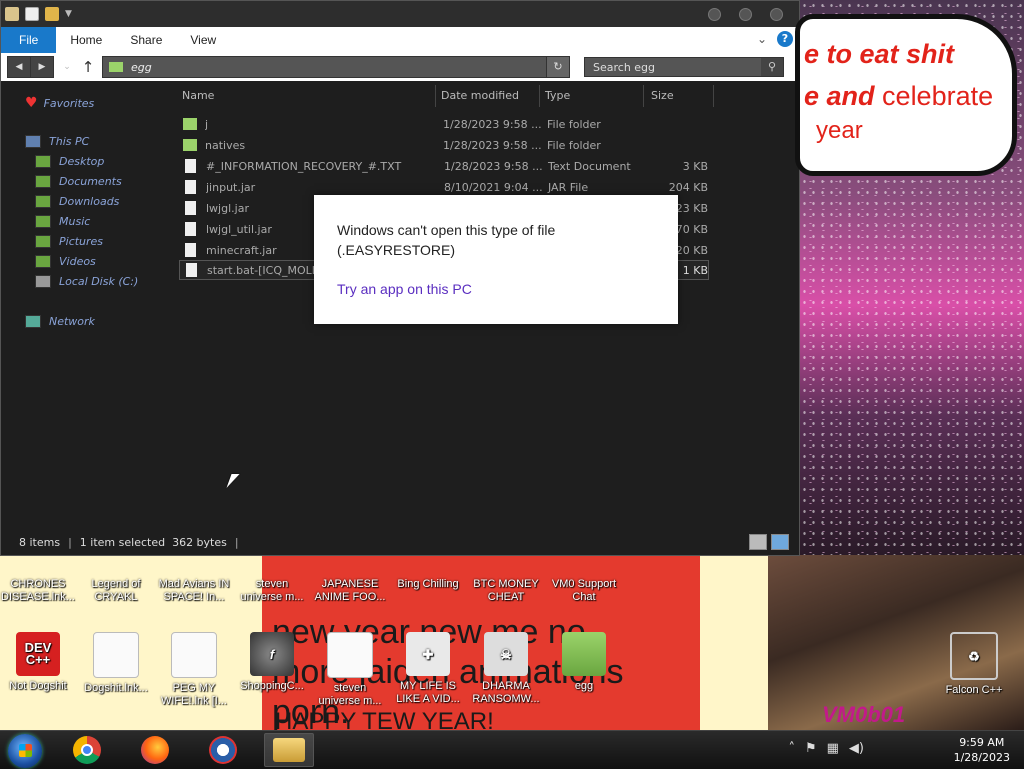  Describe the element at coordinates (33, 321) in the screenshot. I see `network-icon` at that location.